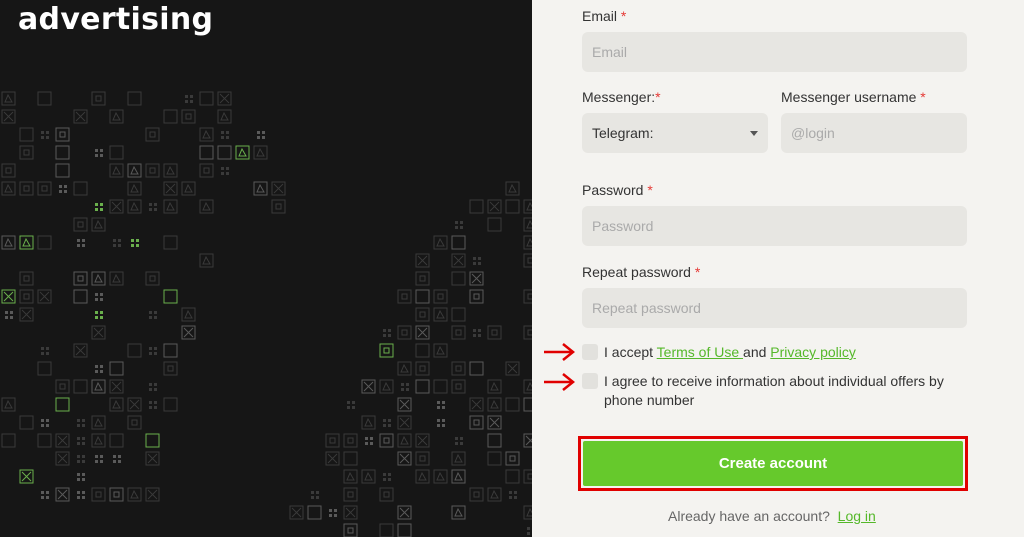  What do you see at coordinates (853, 97) in the screenshot?
I see `messenger-username-label: Messenger username *` at bounding box center [853, 97].